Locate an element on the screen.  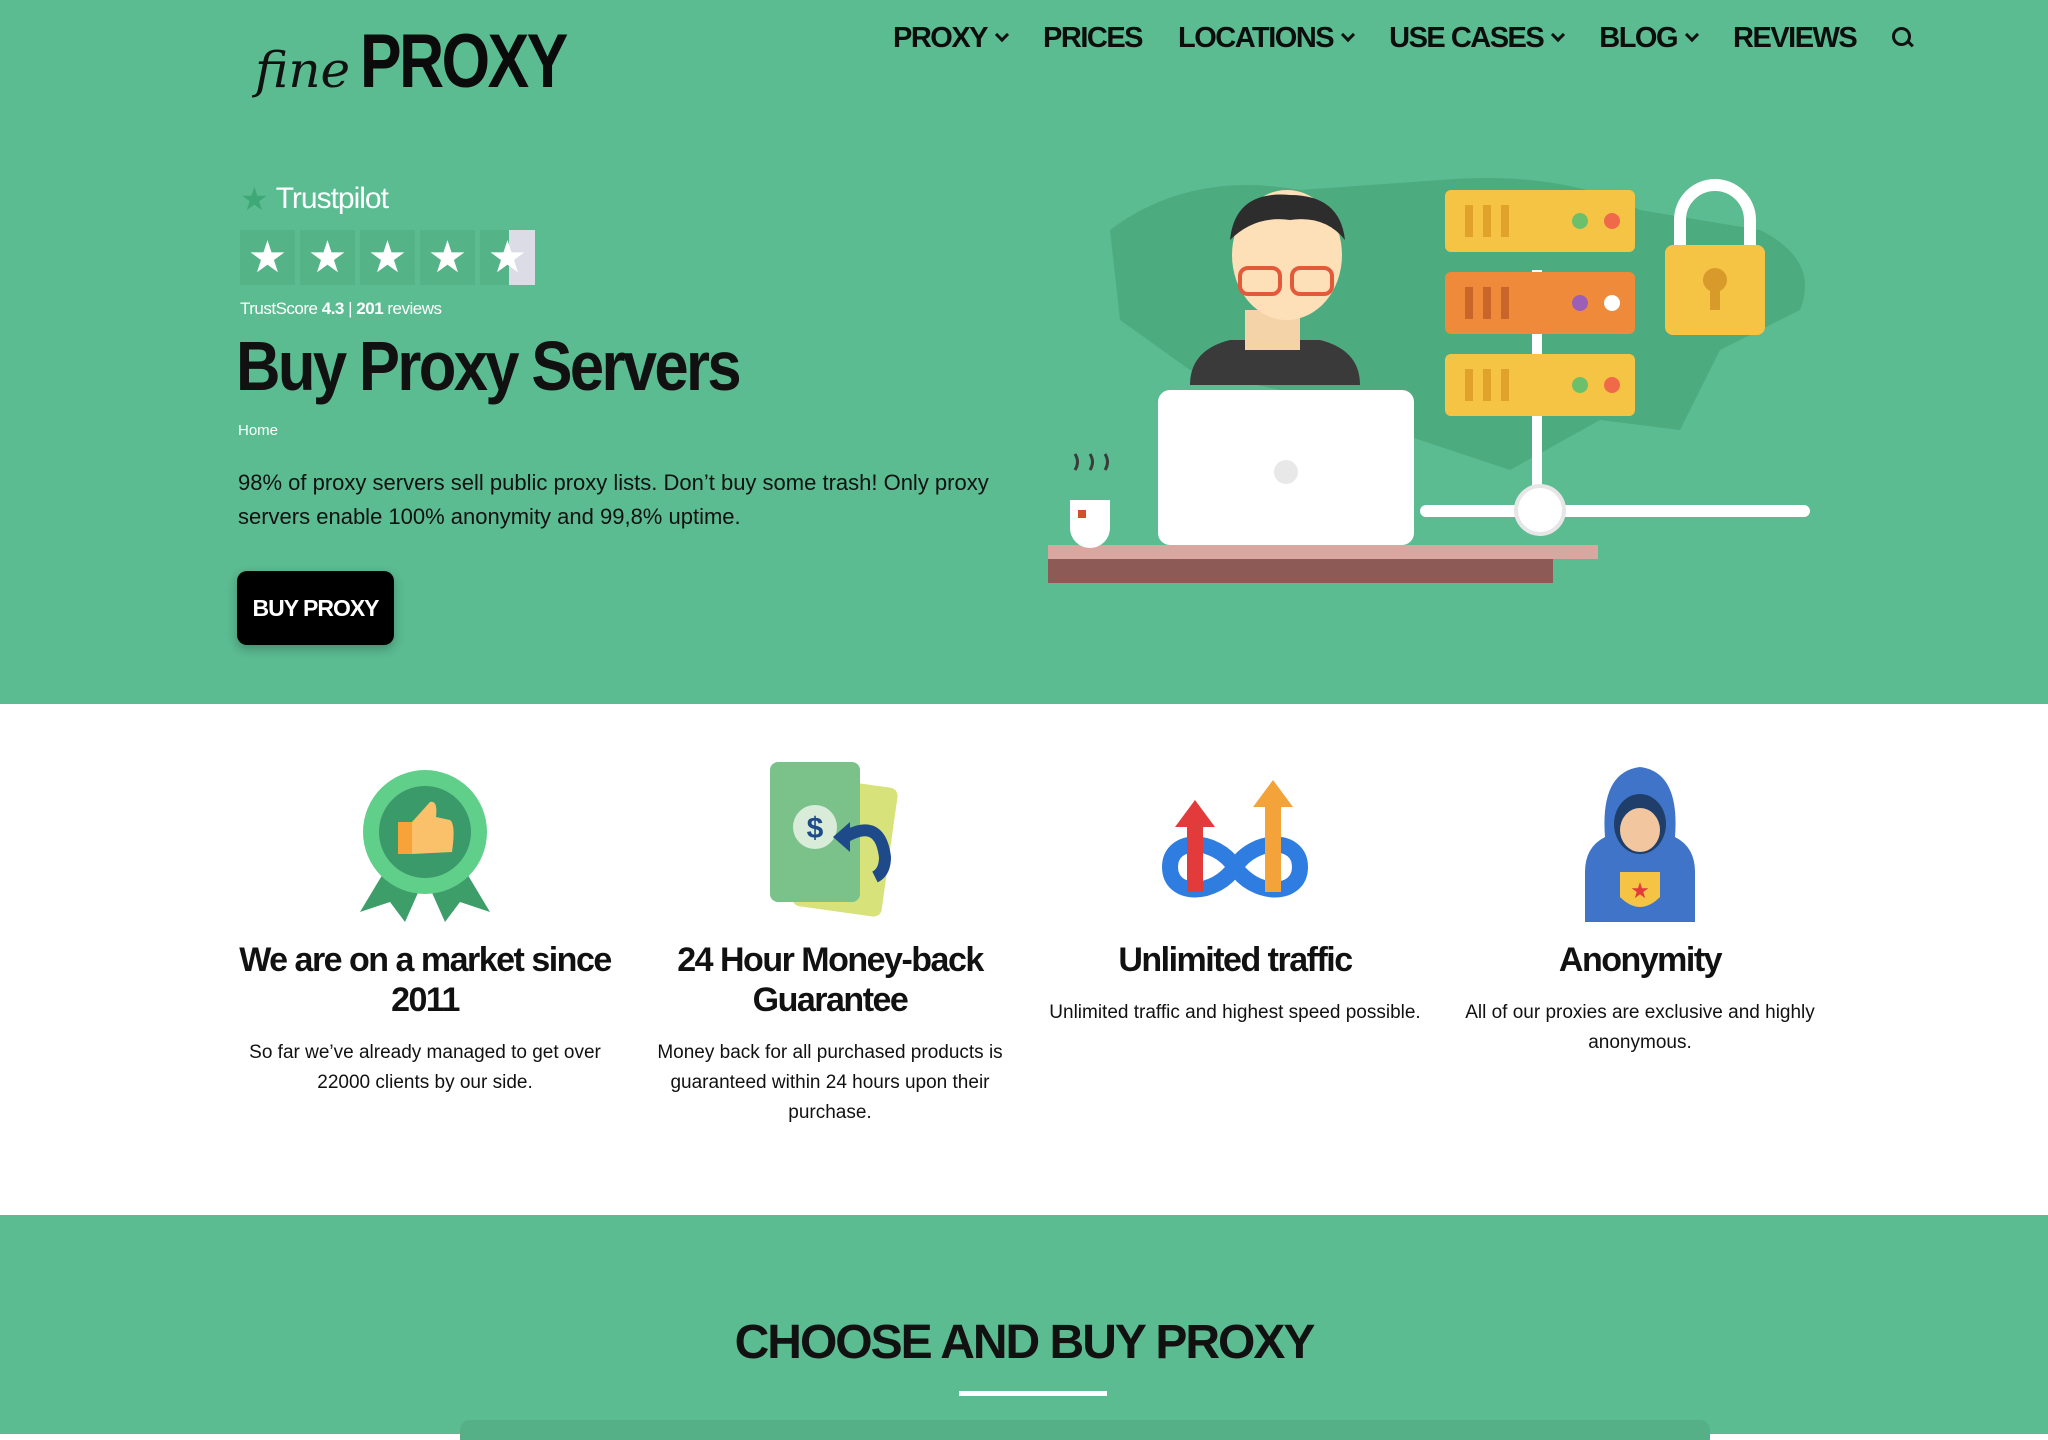
feature-title: We are on a market since 2011 is located at coordinates (425, 980).